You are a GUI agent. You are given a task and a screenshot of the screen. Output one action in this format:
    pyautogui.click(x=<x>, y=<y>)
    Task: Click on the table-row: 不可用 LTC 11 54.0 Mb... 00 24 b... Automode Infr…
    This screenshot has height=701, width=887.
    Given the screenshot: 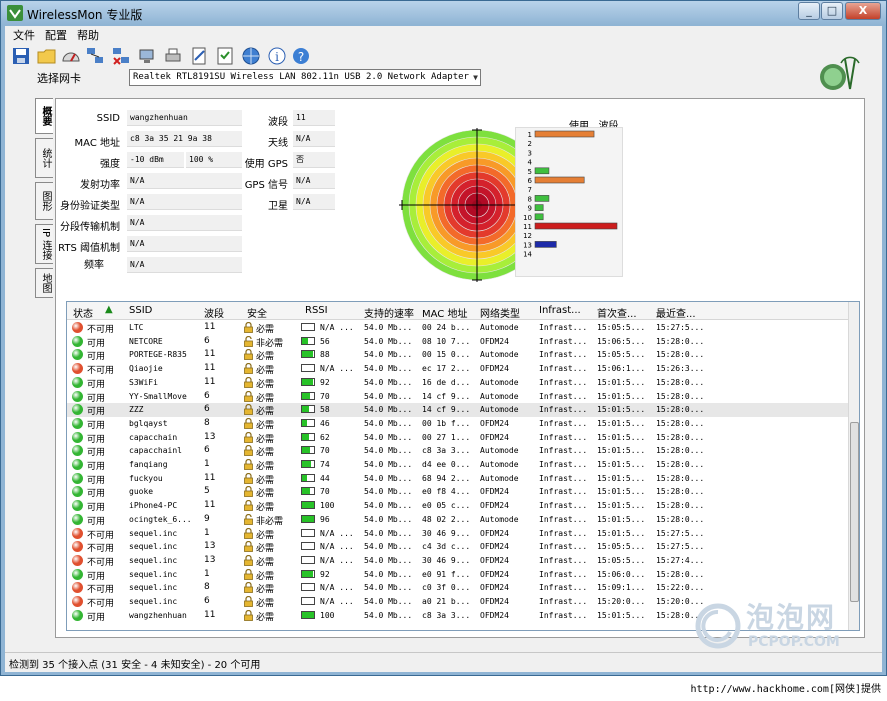 What is the action you would take?
    pyautogui.click(x=457, y=328)
    